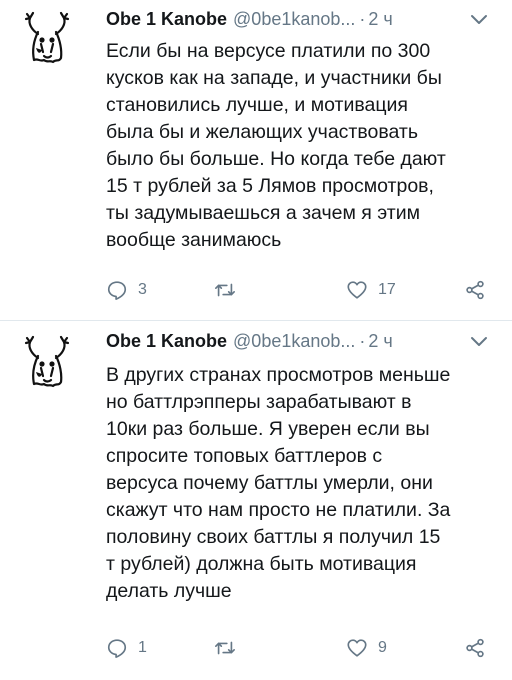 The image size is (512, 680). What do you see at coordinates (244, 456) in the screenshot?
I see `tweet-text-line: спросите топовых баттлеров с` at bounding box center [244, 456].